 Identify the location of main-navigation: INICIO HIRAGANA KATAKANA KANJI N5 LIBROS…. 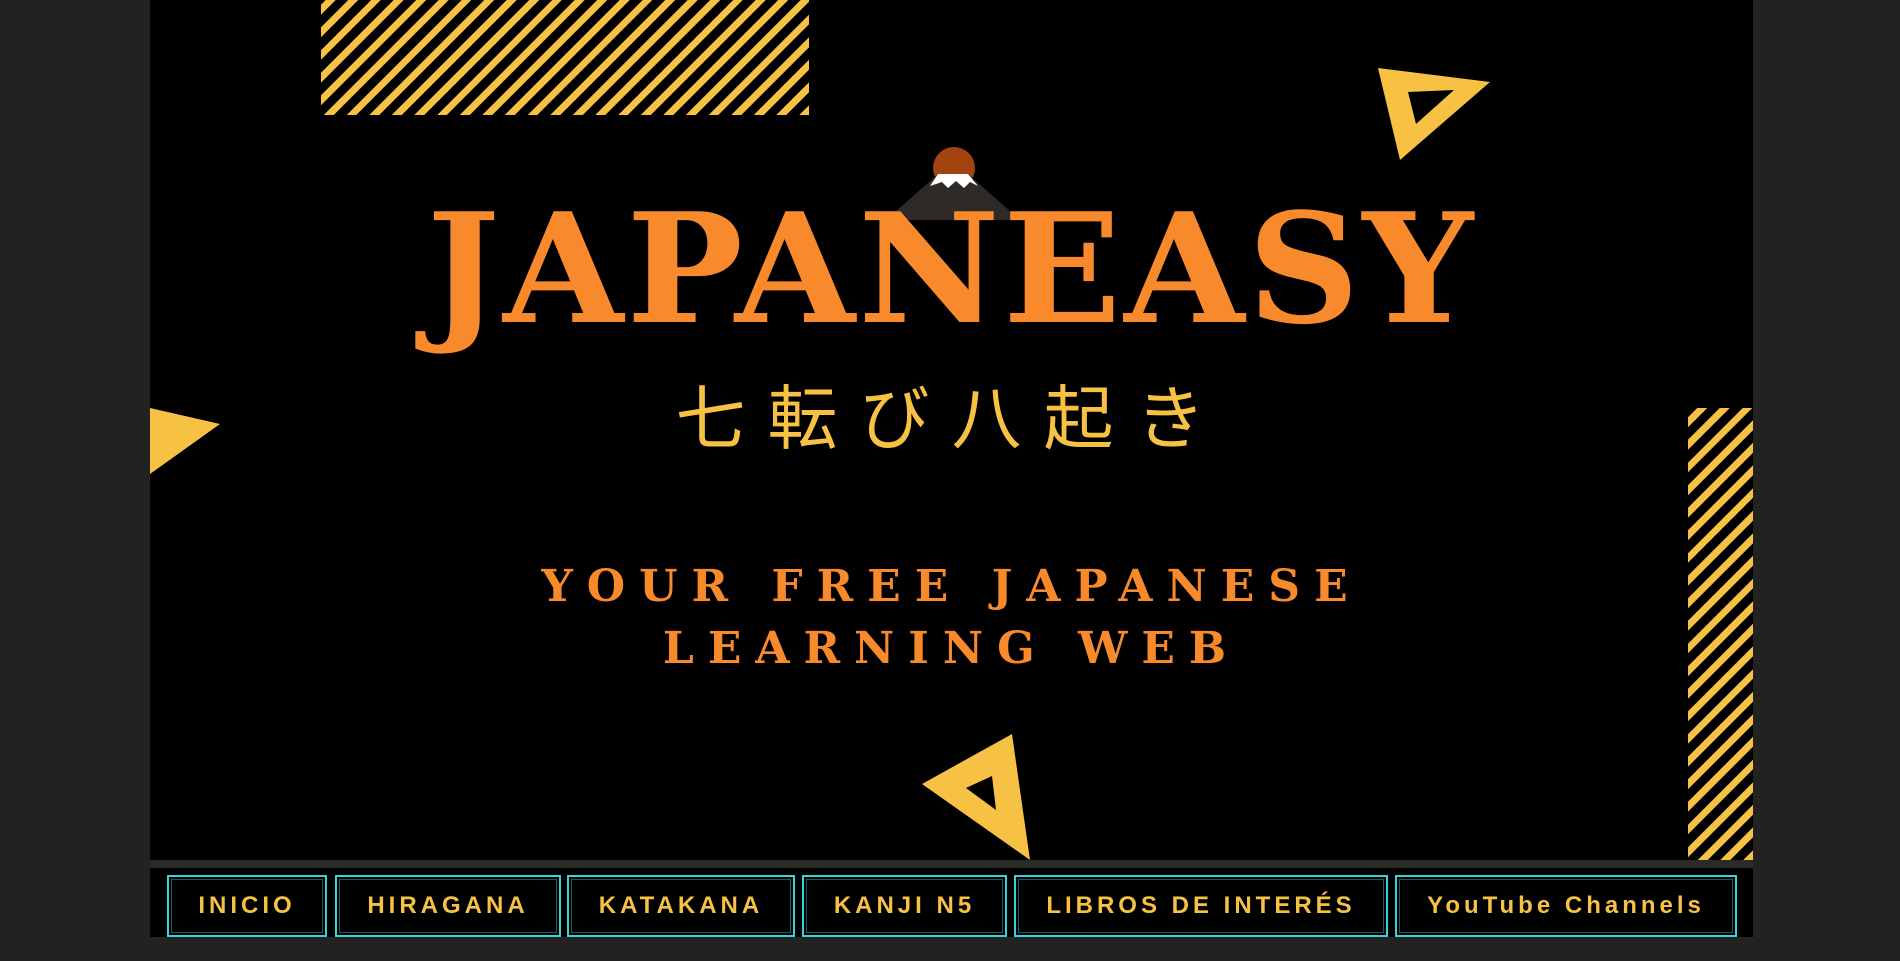
(951, 898).